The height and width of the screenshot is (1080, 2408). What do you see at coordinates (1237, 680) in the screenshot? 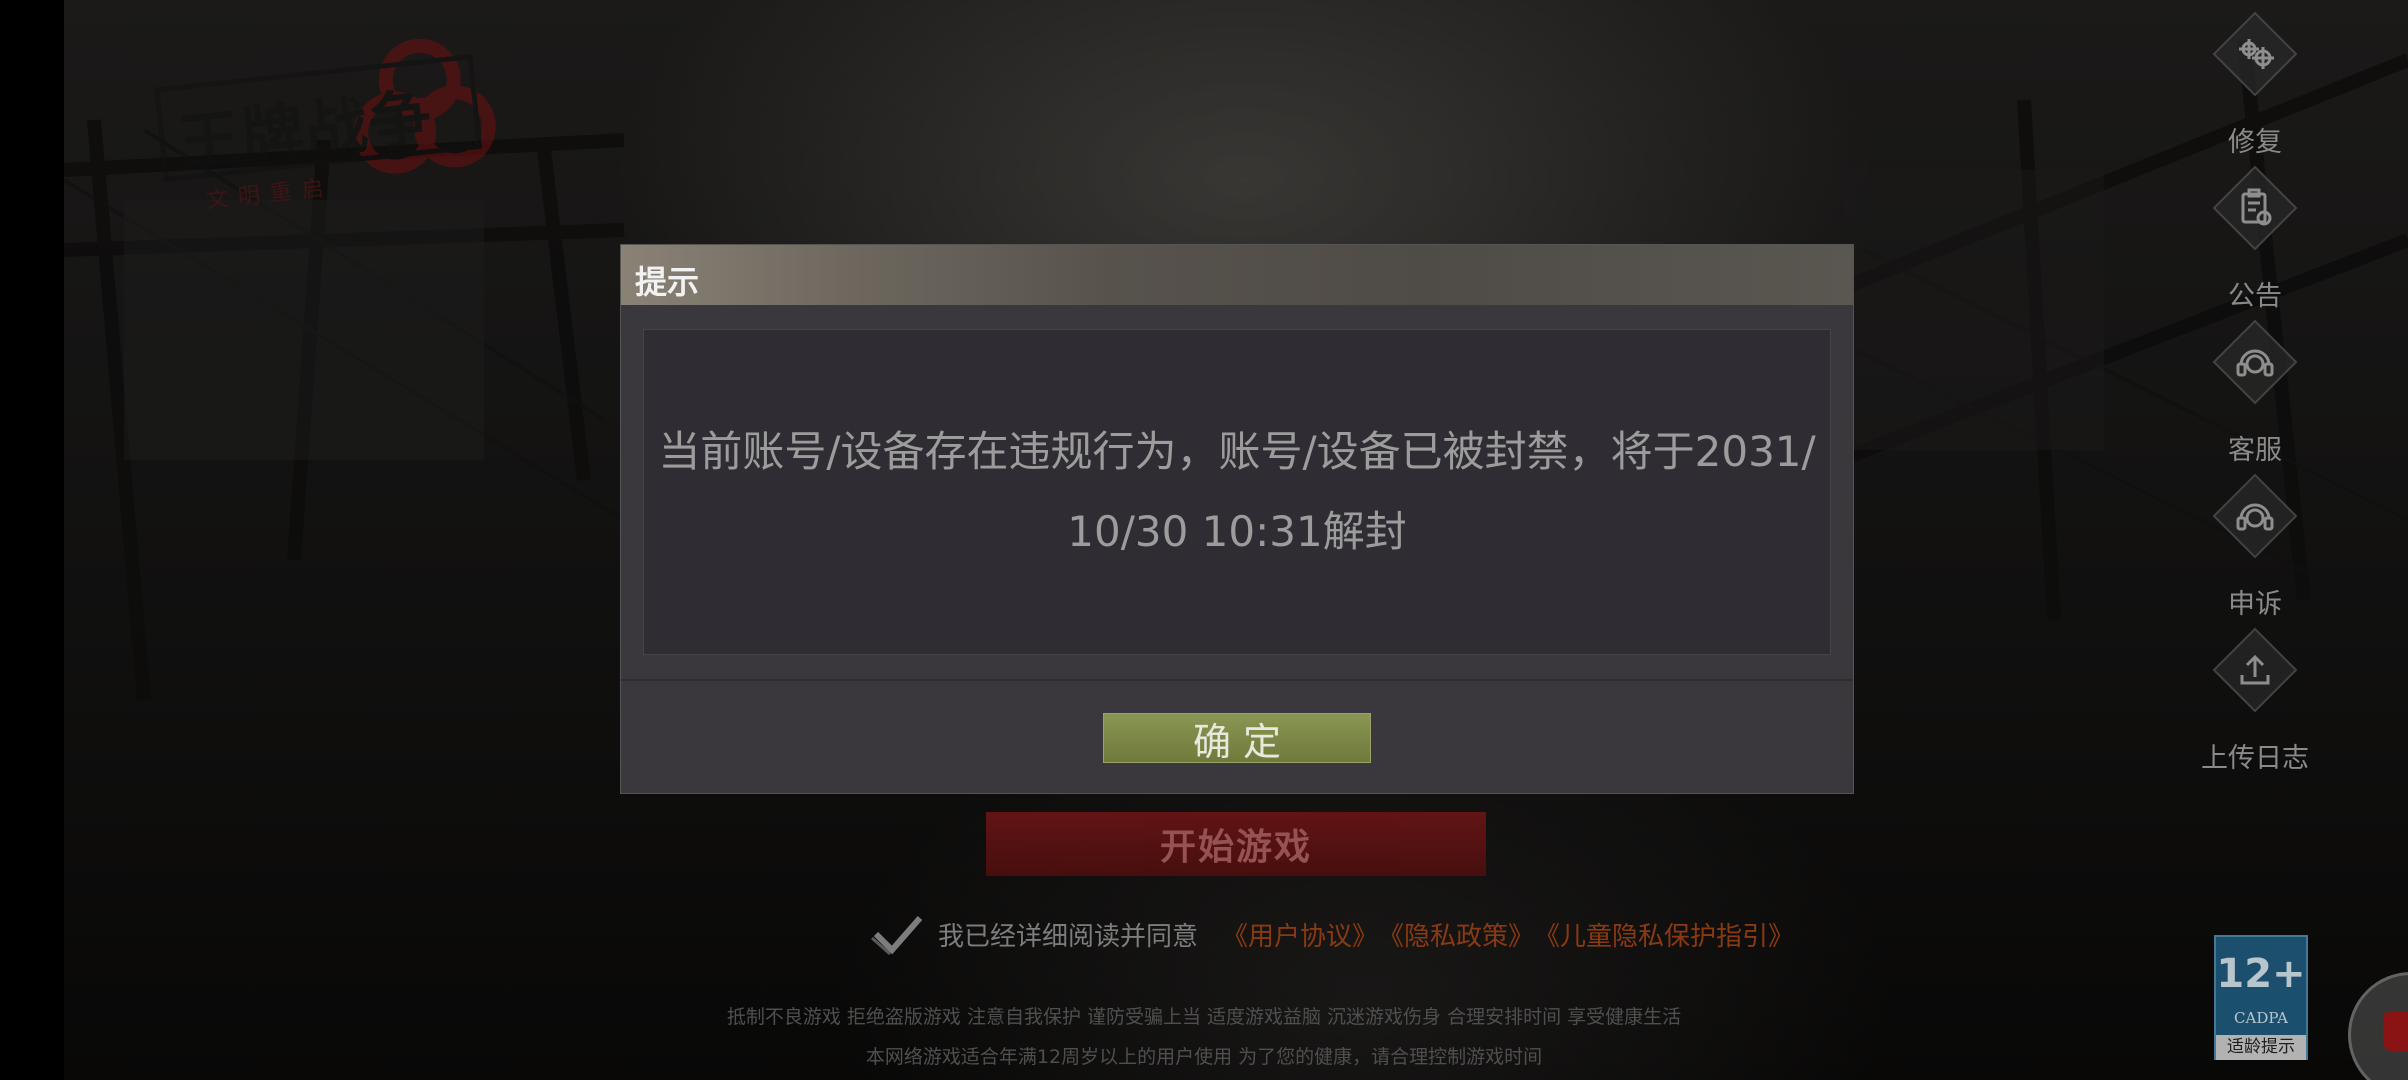
I see `dialog-divider` at bounding box center [1237, 680].